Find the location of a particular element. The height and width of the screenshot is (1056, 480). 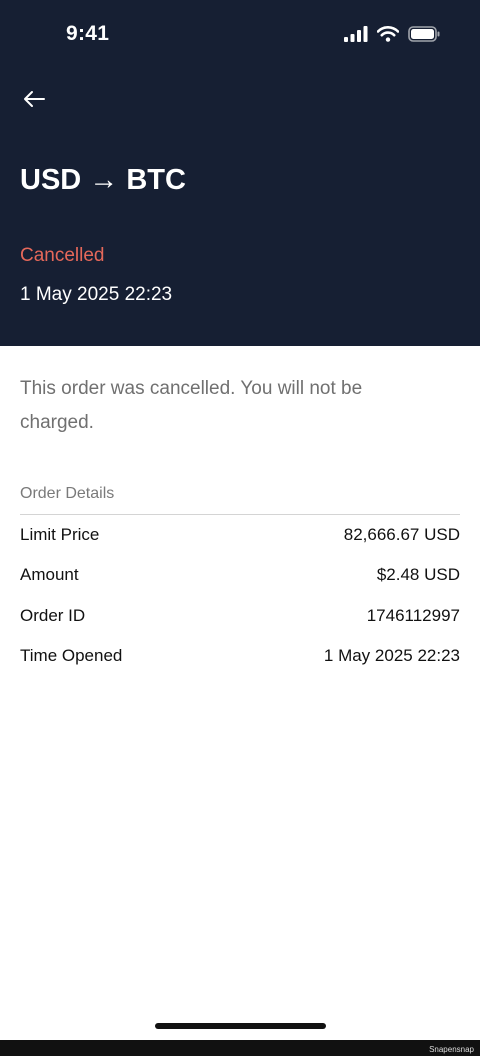

wifi-icon is located at coordinates (388, 34).